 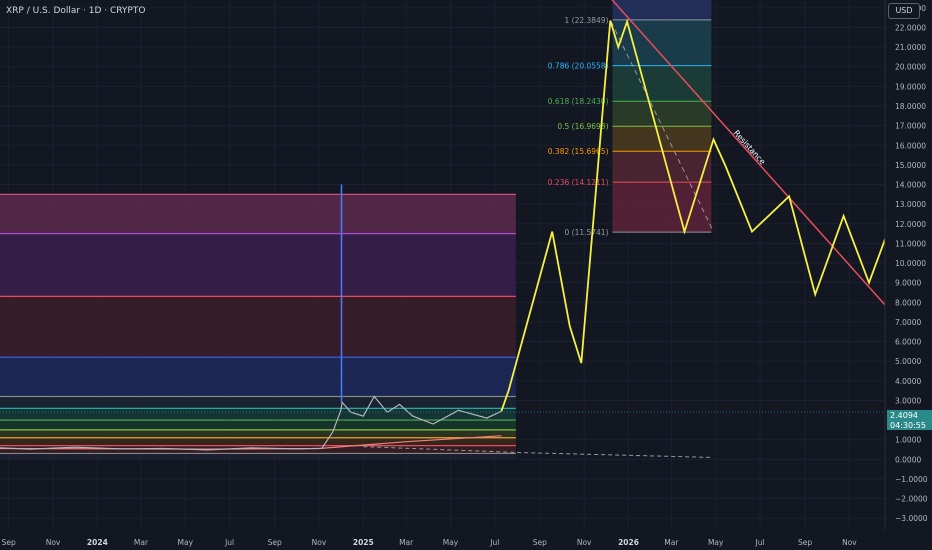 I want to click on y-tick-label: 8.0000, so click(x=908, y=302).